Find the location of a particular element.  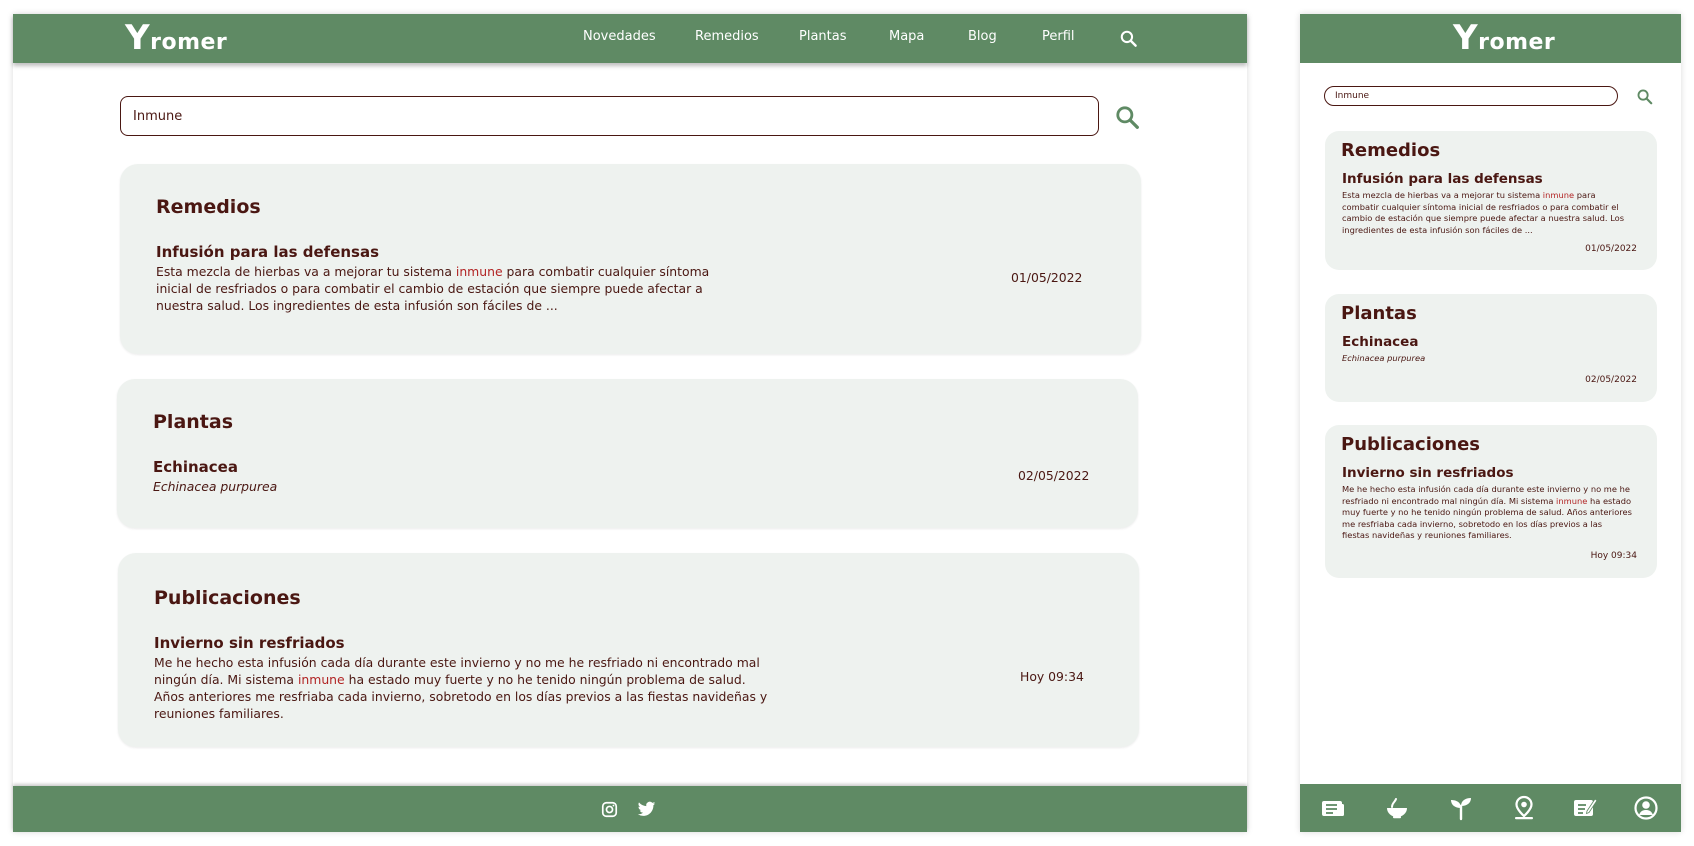

nav-blog: Blog is located at coordinates (982, 36).